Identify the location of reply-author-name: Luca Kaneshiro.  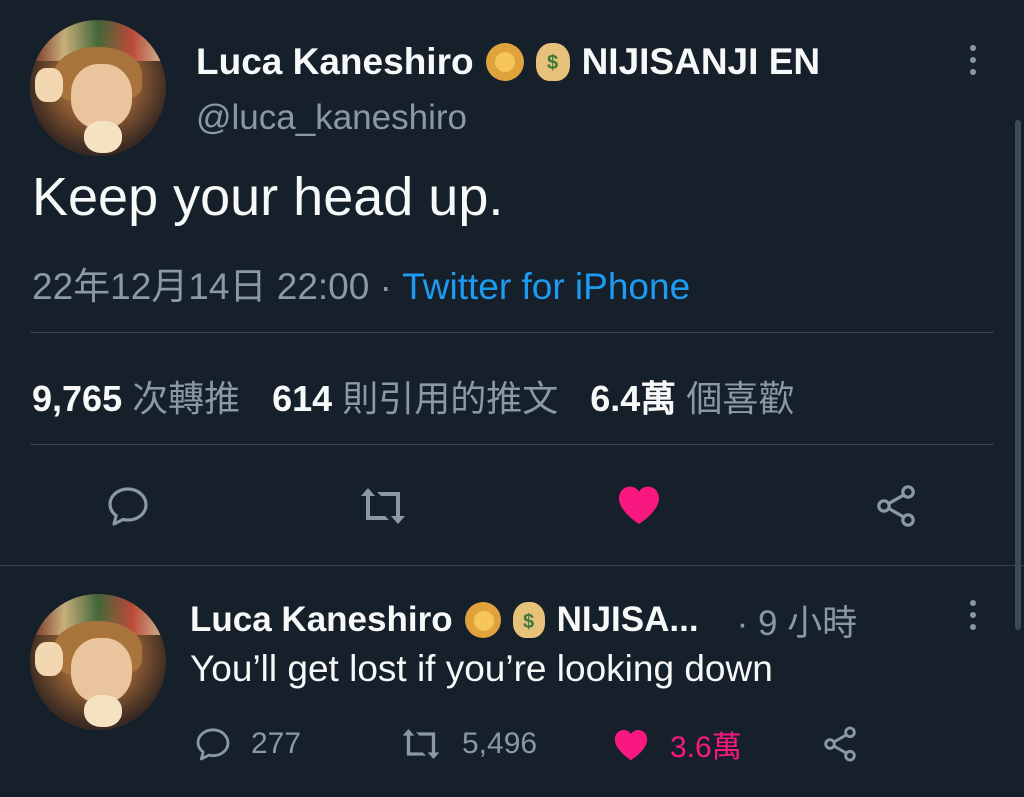
(321, 620).